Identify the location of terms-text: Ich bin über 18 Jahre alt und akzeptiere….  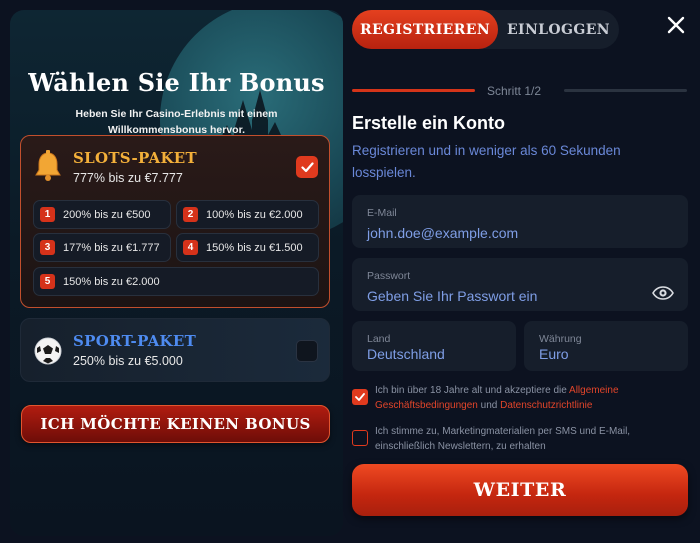
(525, 398).